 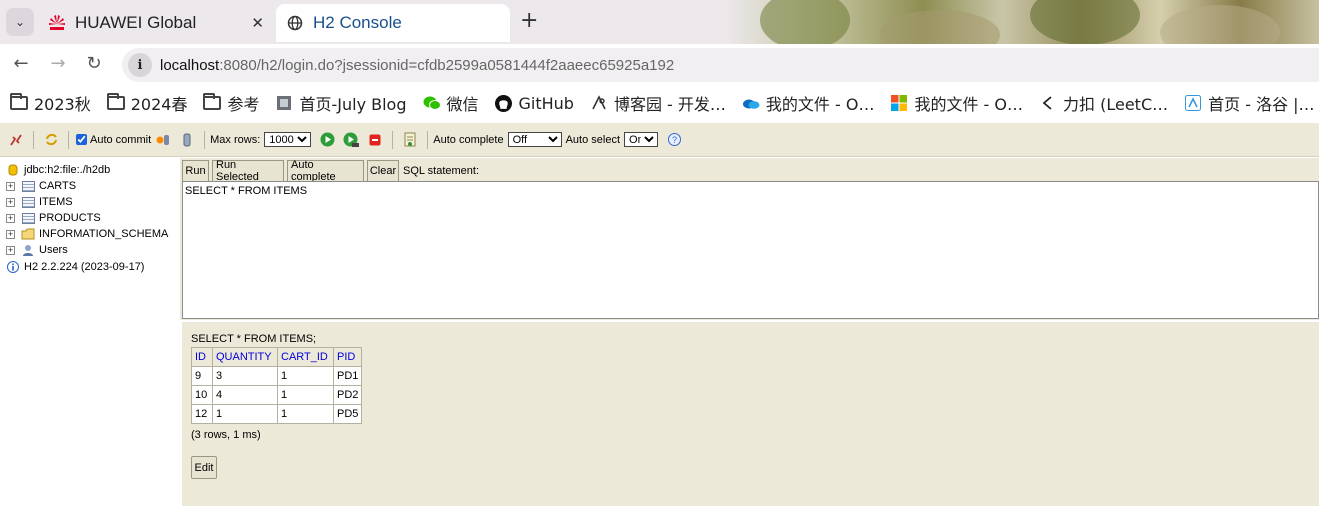 I want to click on july-blog-icon, so click(x=284, y=103).